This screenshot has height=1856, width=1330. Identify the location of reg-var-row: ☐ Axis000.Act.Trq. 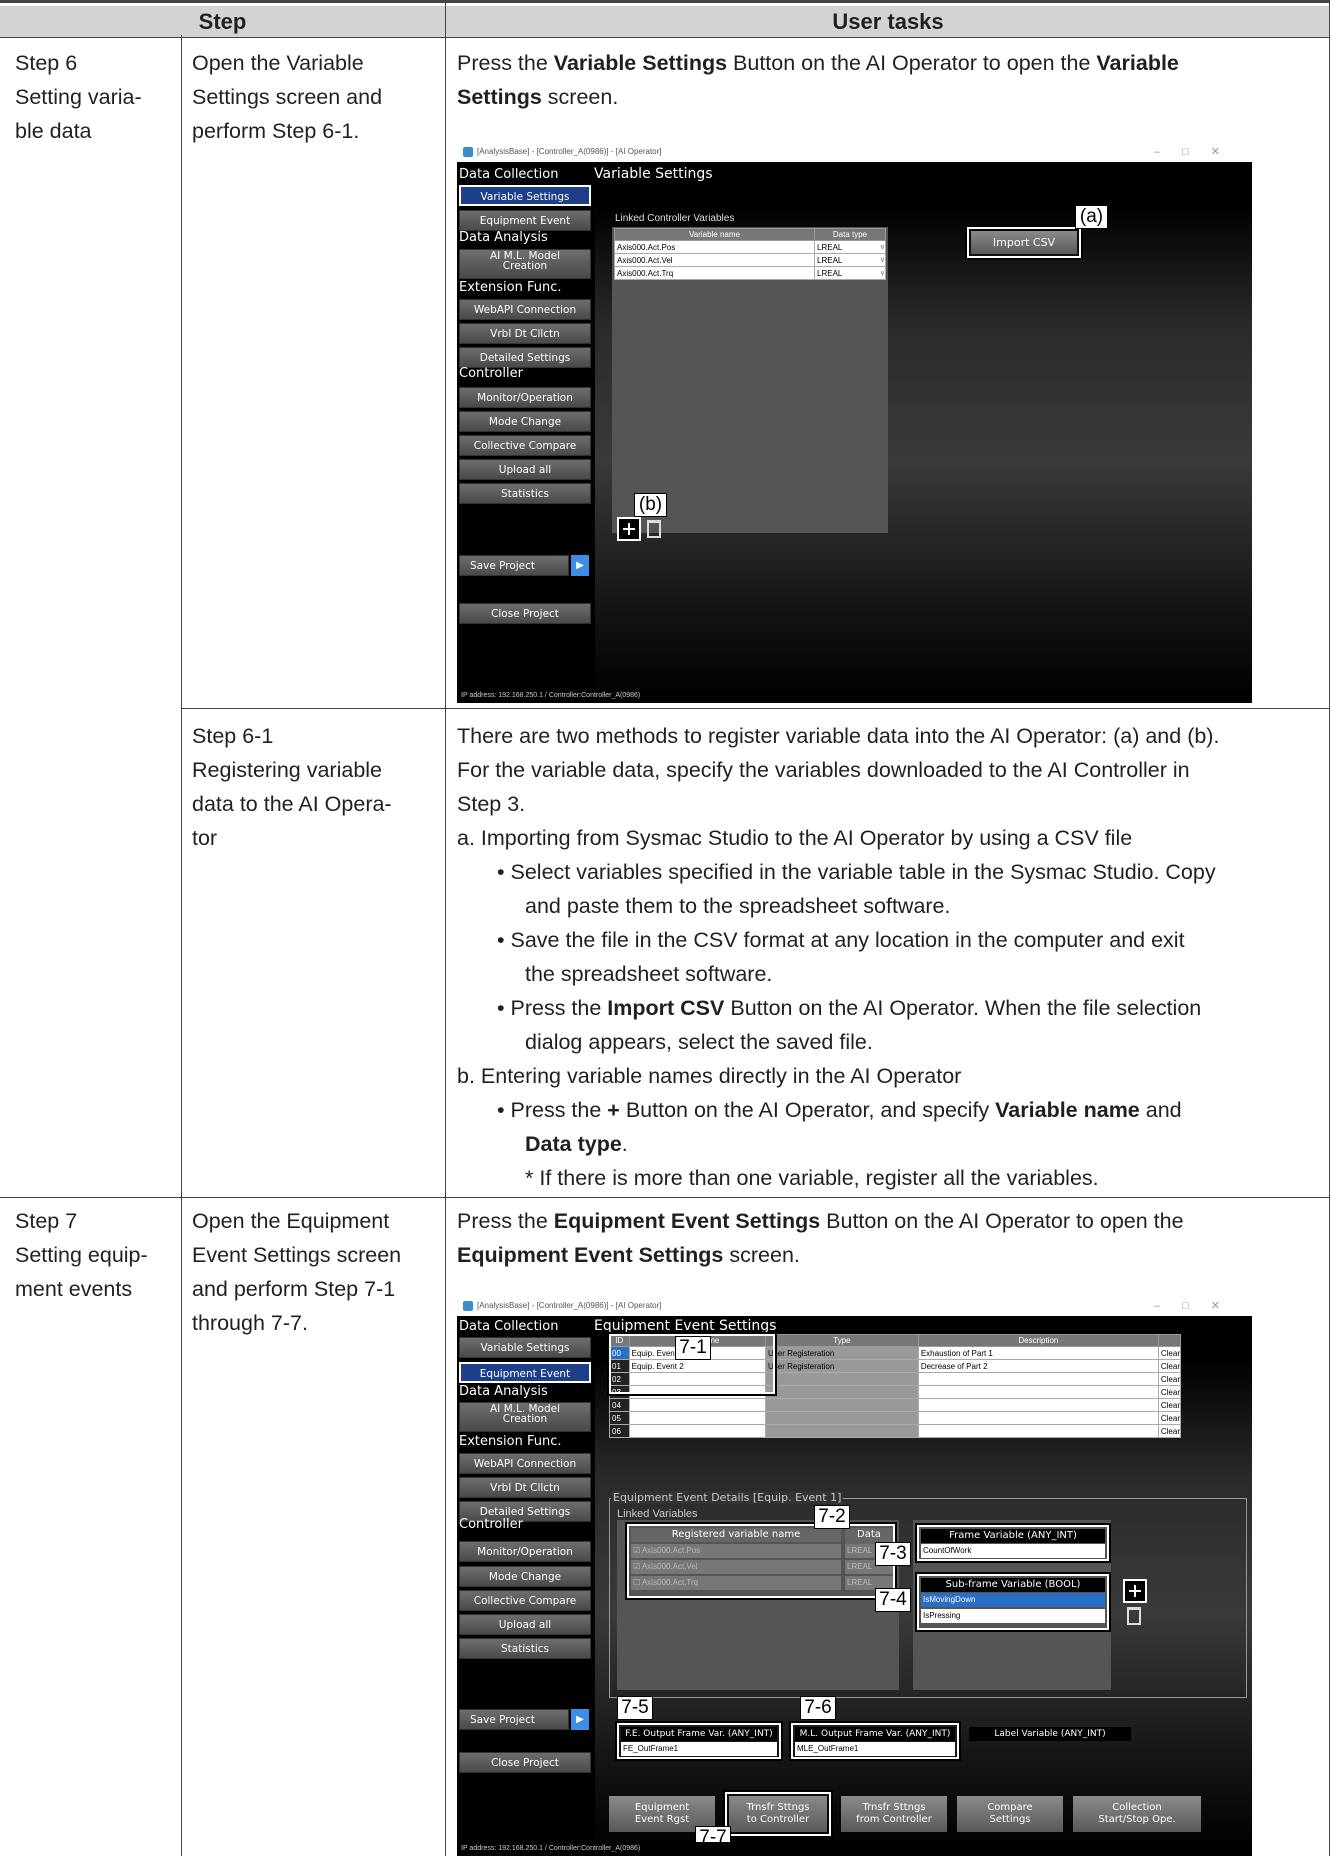
(736, 1583).